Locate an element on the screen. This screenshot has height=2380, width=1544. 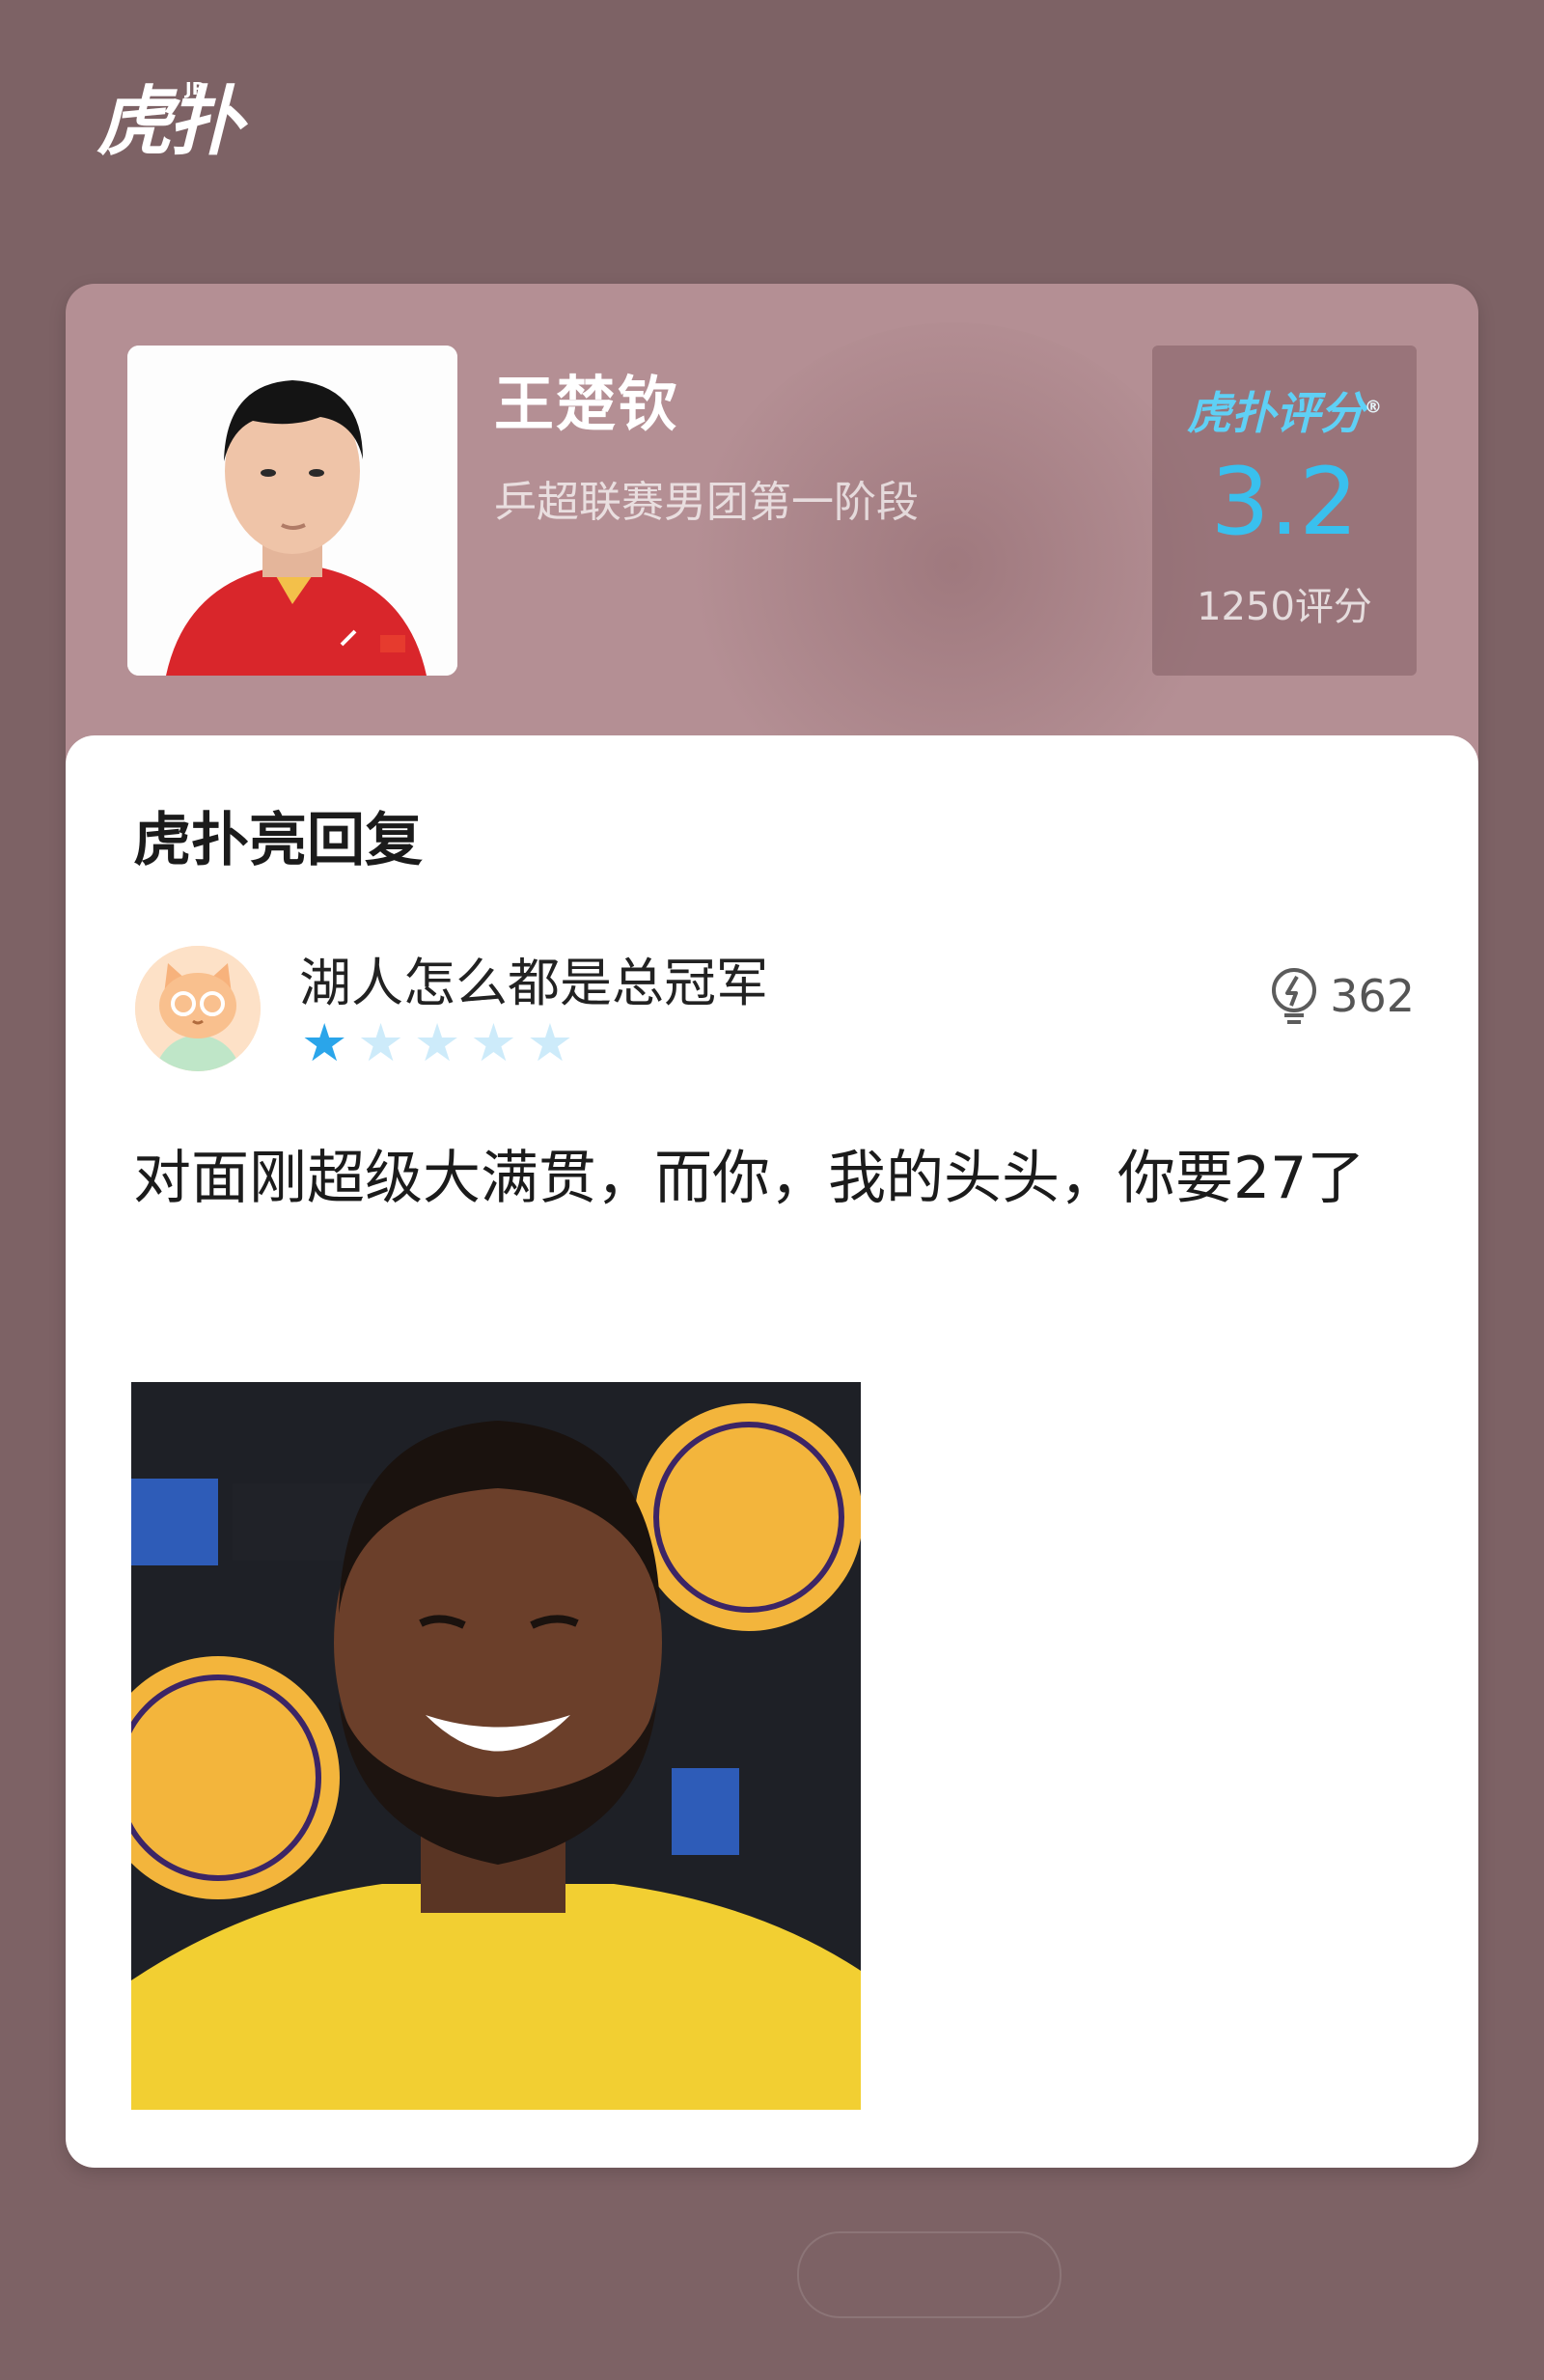
logo-jr-mark: JR is located at coordinates (195, 89).